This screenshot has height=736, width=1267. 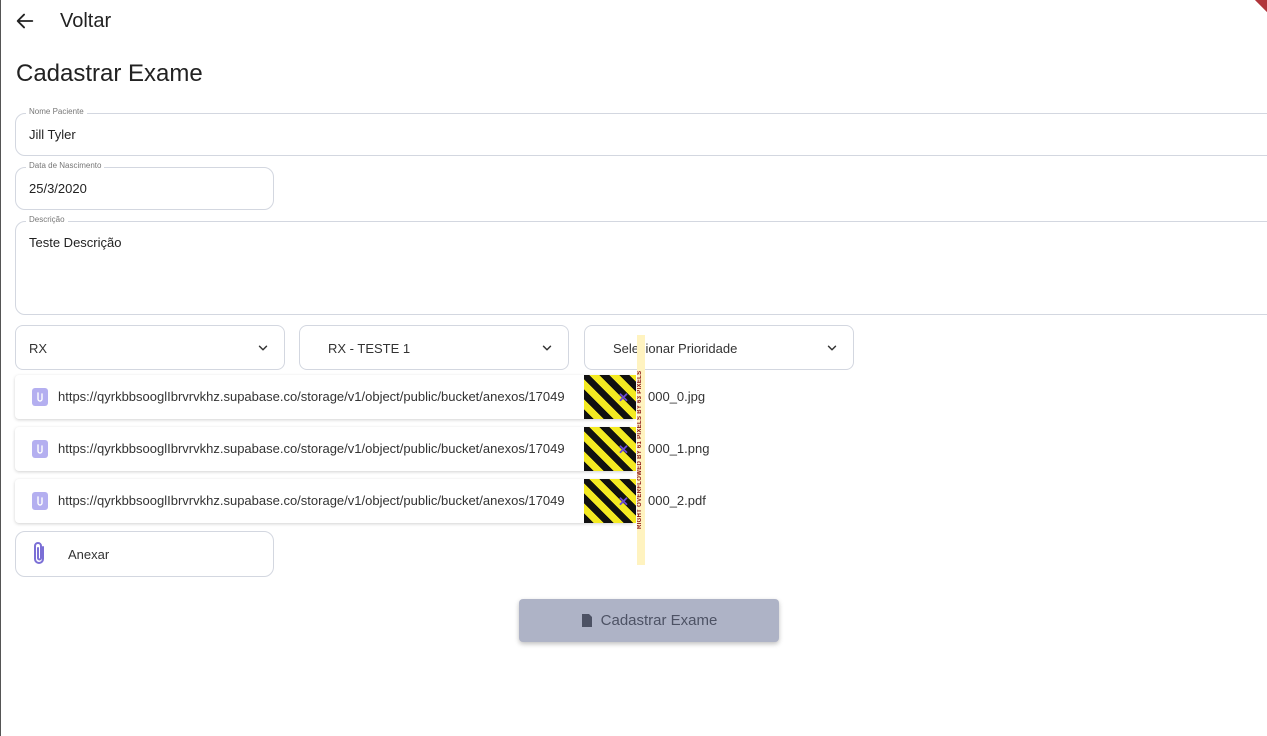 I want to click on birth-date-label: Data de Nascimento, so click(x=65, y=165).